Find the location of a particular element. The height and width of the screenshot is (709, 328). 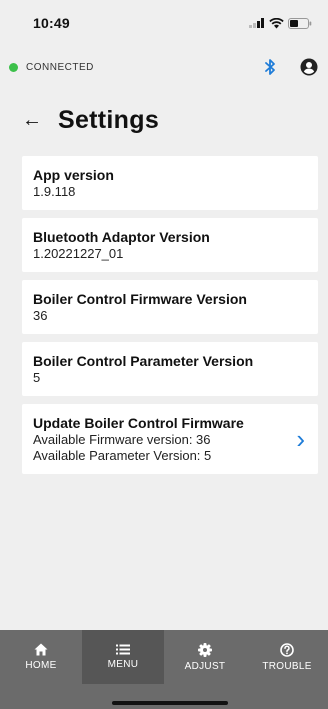

bottom-navigation: HOME MENU ADJUST TROUBLE is located at coordinates (164, 669).